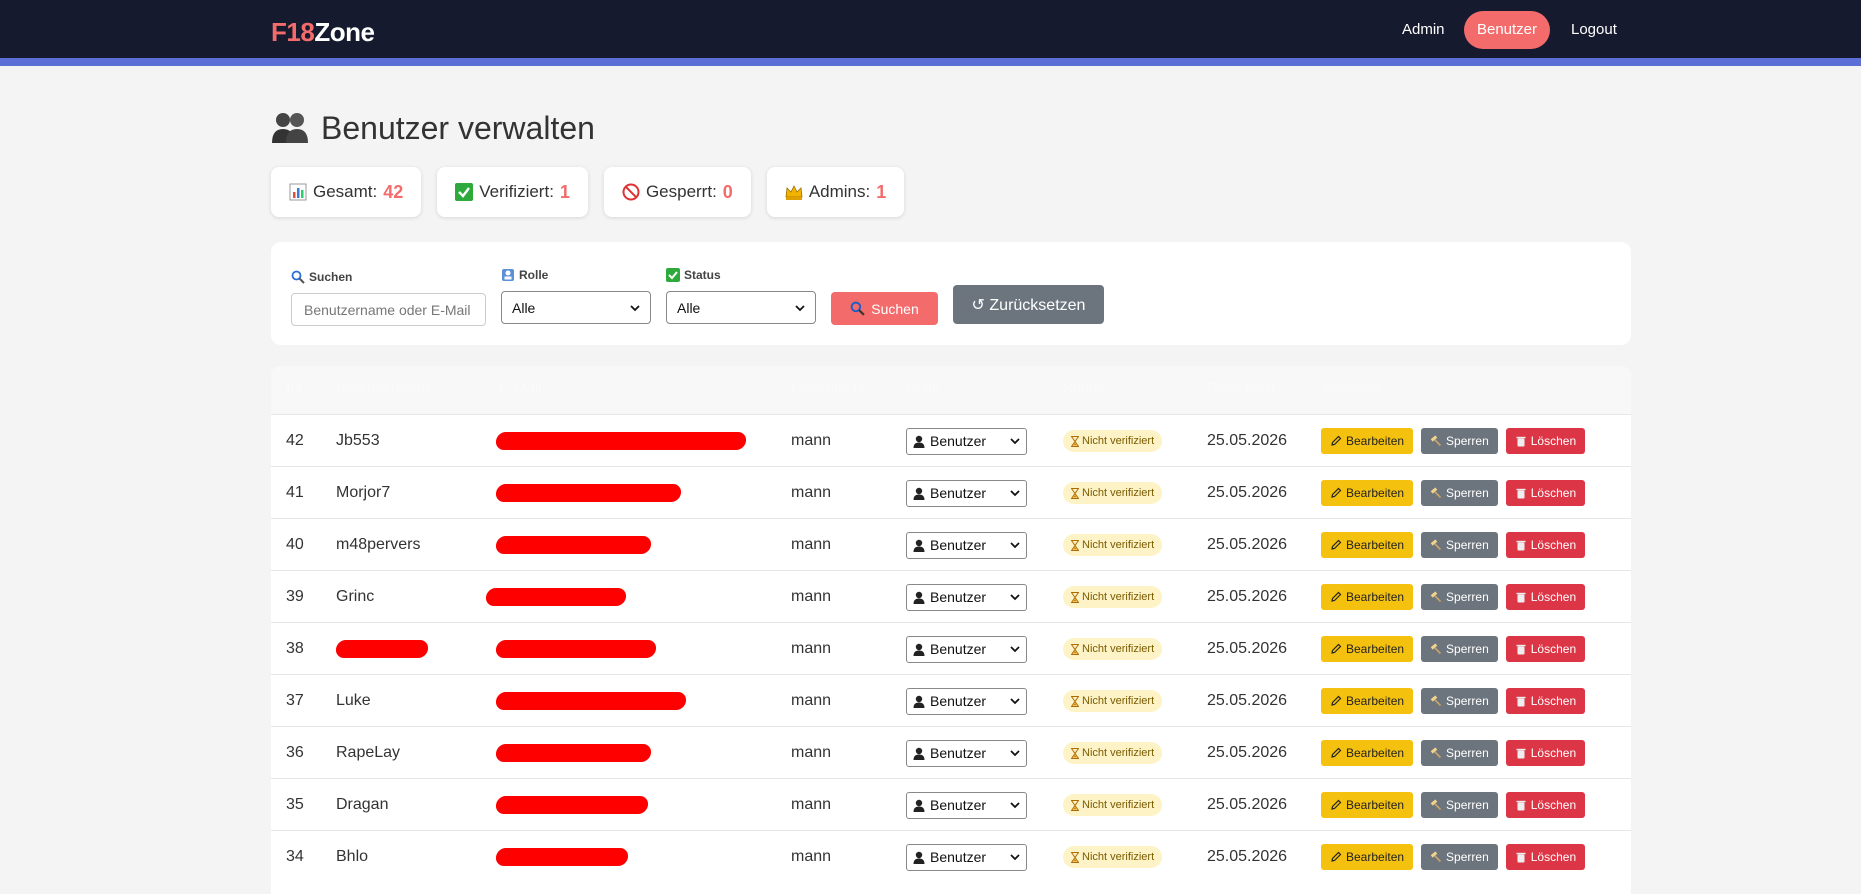 Image resolution: width=1861 pixels, height=894 pixels. What do you see at coordinates (930, 33) in the screenshot?
I see `top-navbar: F18Zone Admin Benutzer Logout` at bounding box center [930, 33].